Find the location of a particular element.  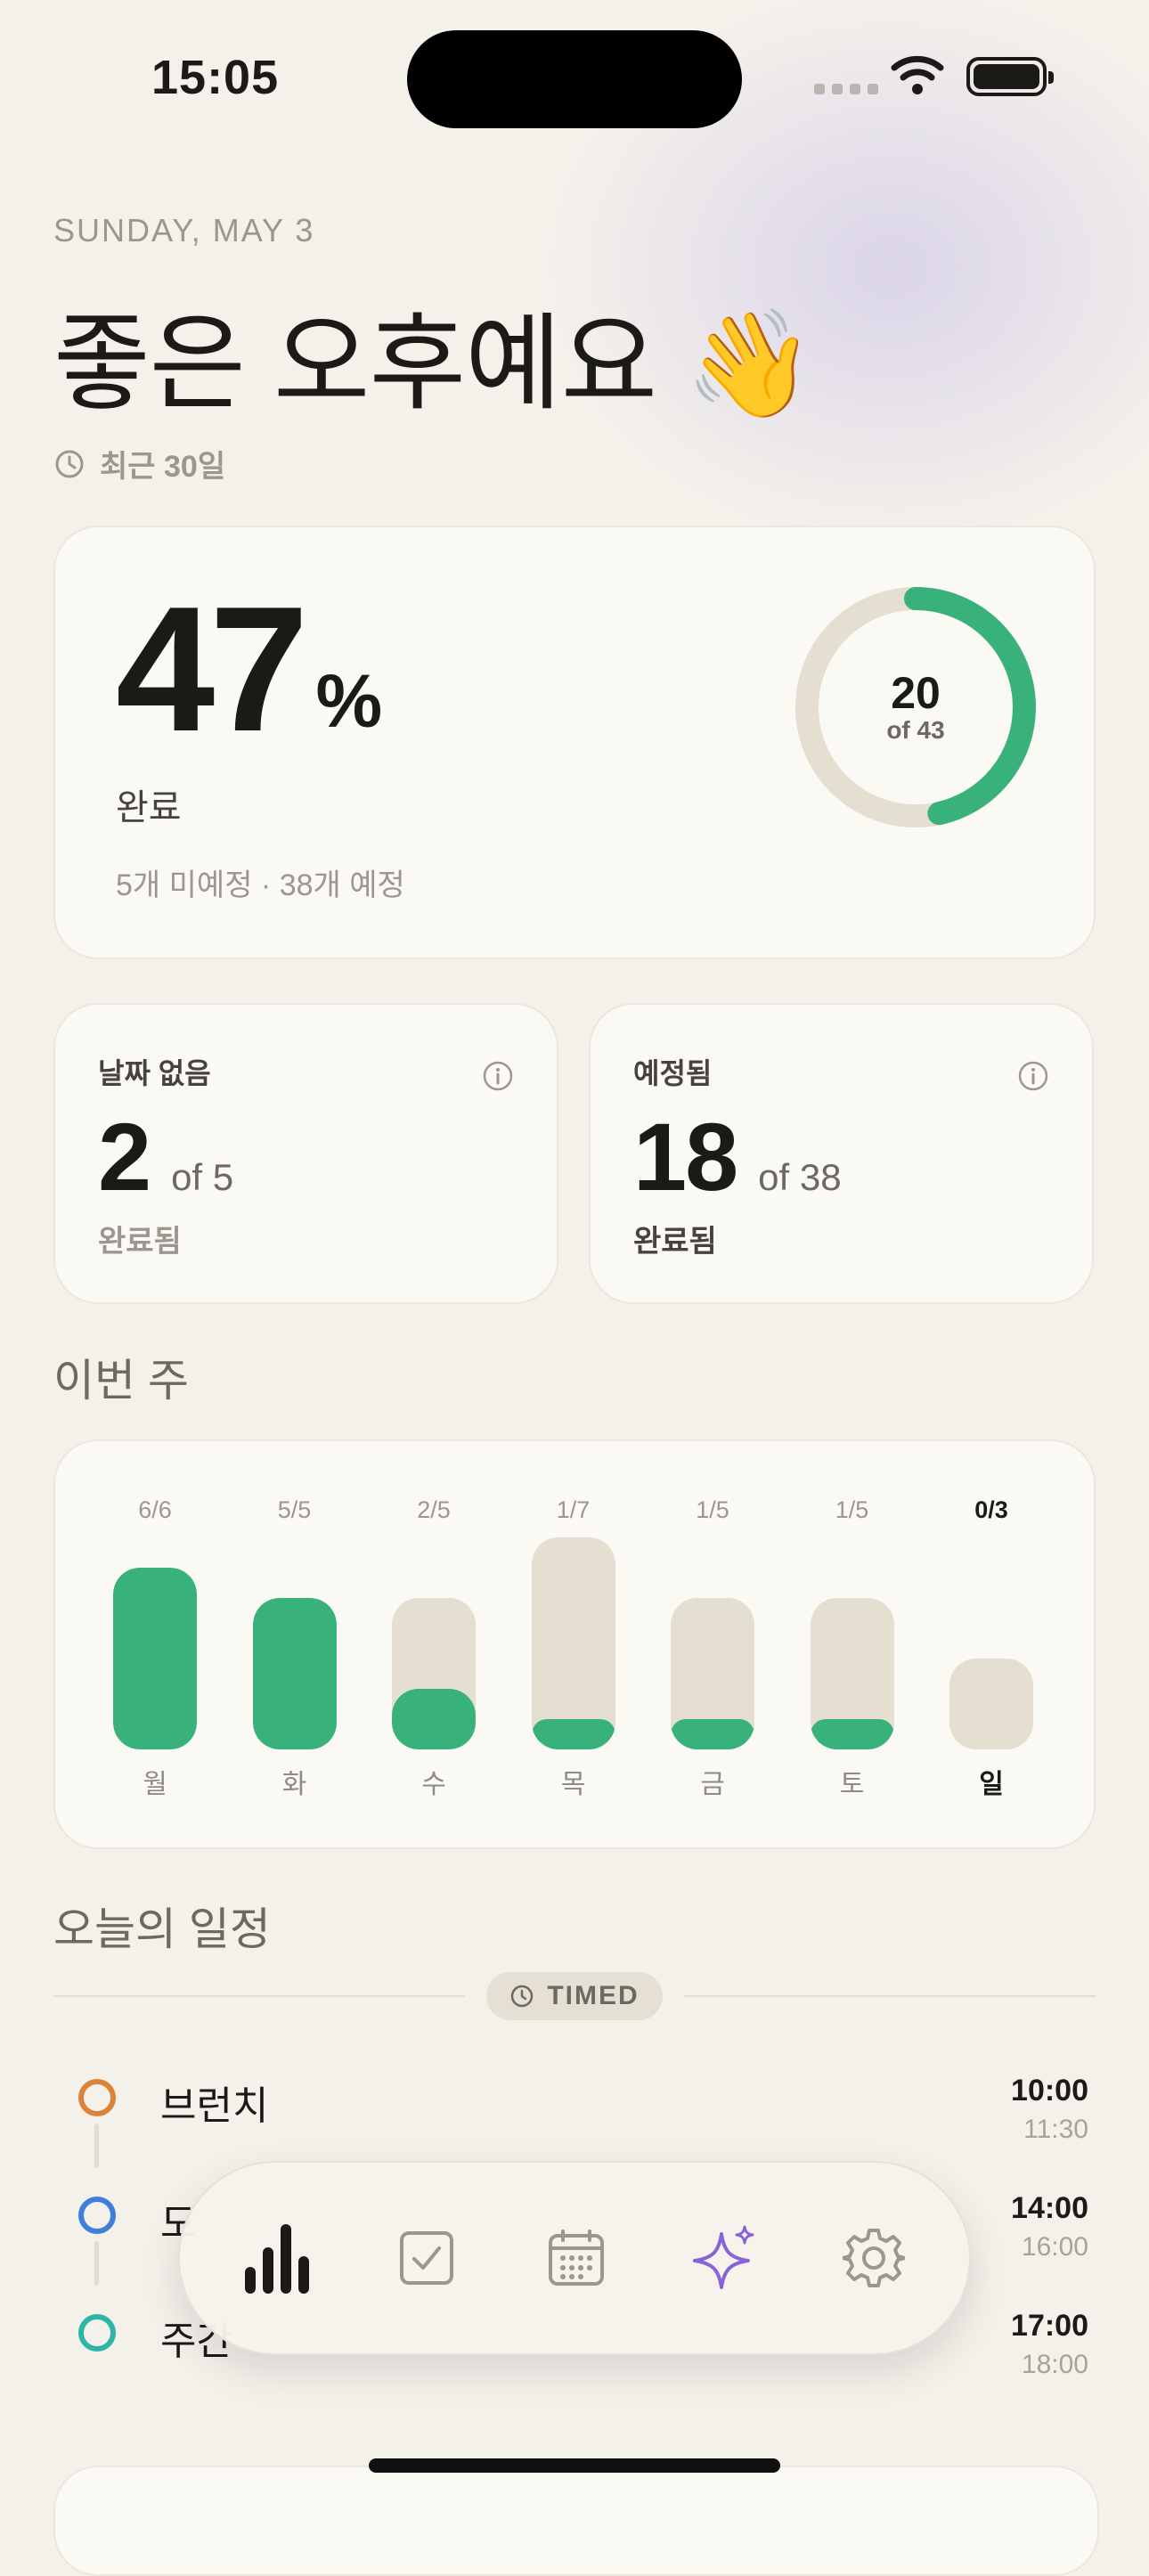

wifi-icon is located at coordinates (918, 75).